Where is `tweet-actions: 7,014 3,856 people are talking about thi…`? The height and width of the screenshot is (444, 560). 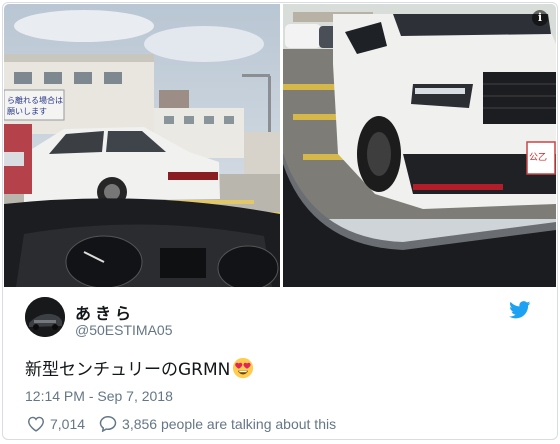
tweet-actions: 7,014 3,856 people are talking about thi… is located at coordinates (188, 423).